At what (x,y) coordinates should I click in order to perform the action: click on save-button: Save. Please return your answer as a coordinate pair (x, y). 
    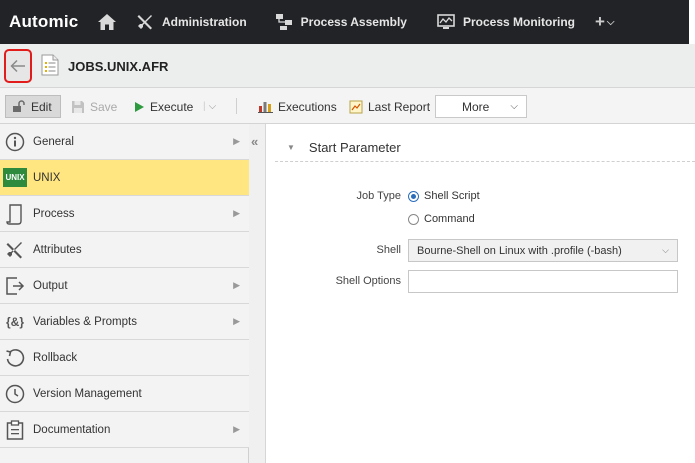
    Looking at the image, I should click on (94, 106).